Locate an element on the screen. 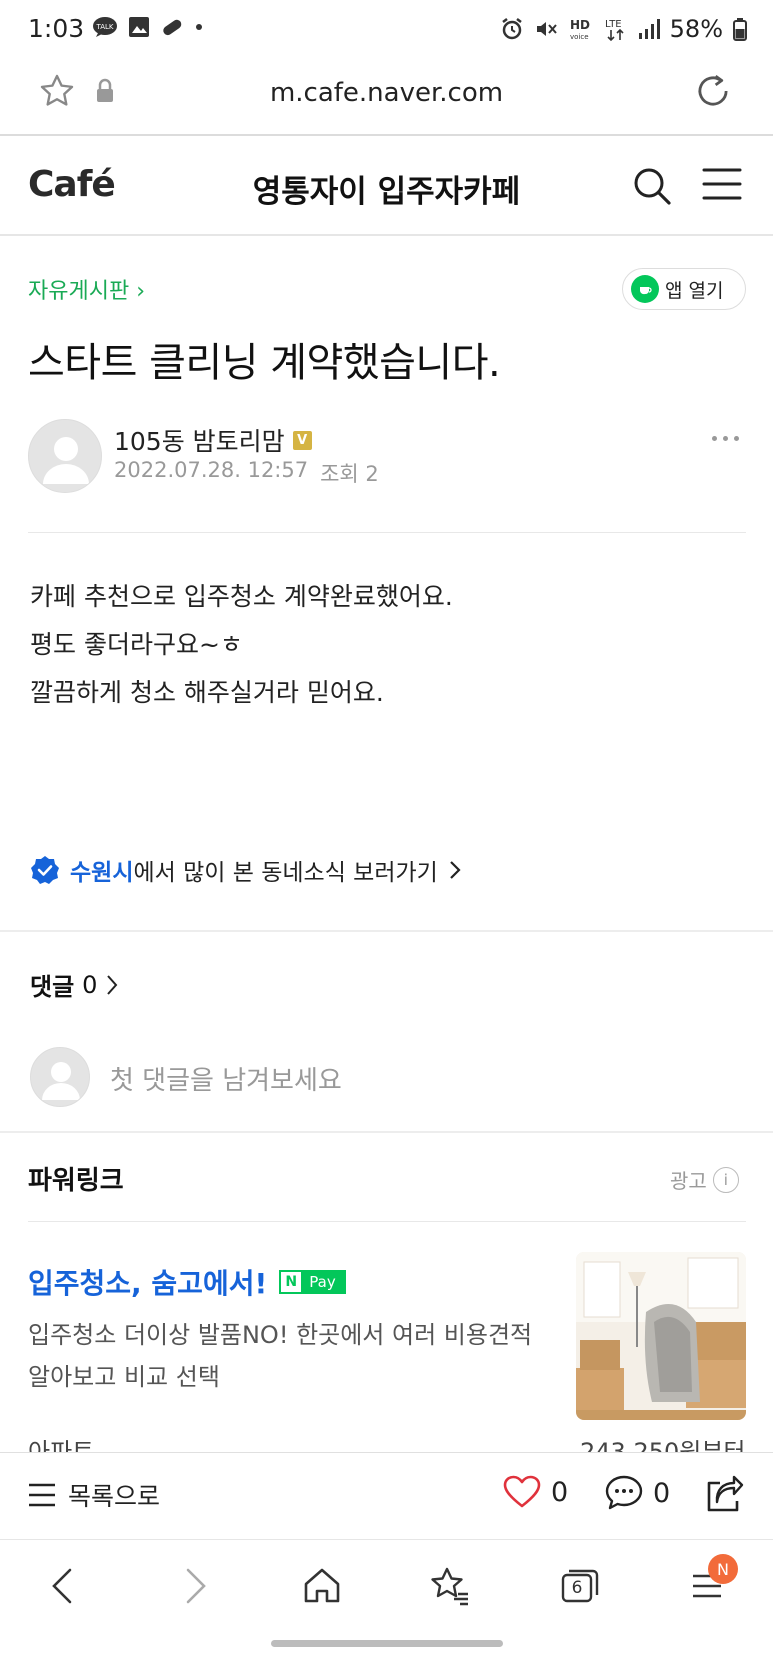 This screenshot has width=773, height=1658. home-icon is located at coordinates (322, 1586).